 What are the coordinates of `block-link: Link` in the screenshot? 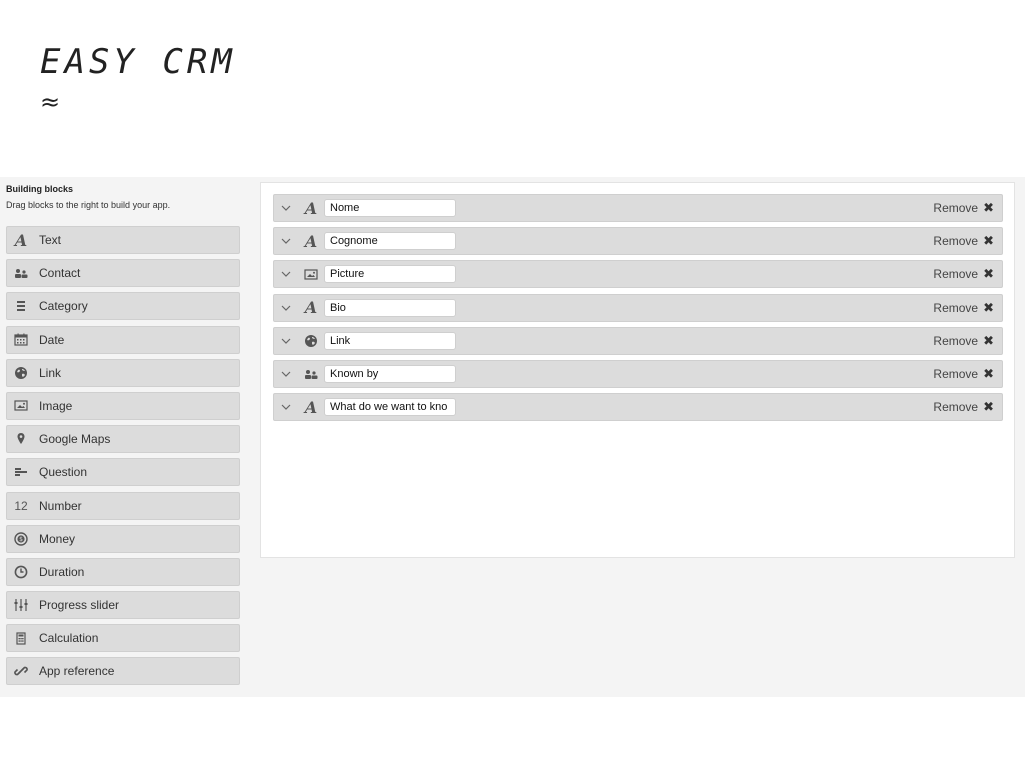 It's located at (123, 372).